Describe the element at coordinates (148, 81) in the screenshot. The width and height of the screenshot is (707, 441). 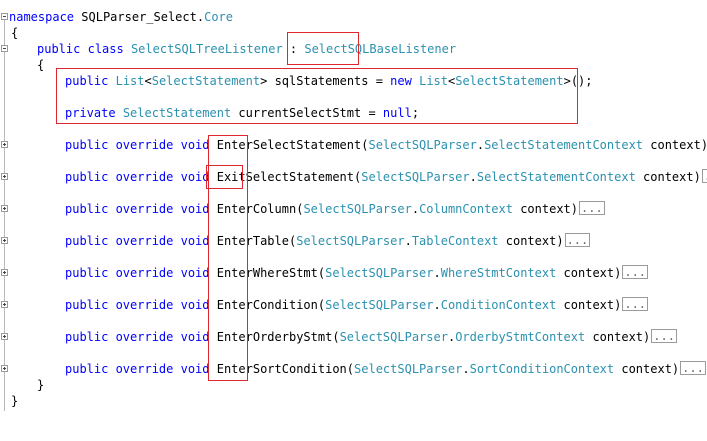
I see `angle-open: <` at that location.